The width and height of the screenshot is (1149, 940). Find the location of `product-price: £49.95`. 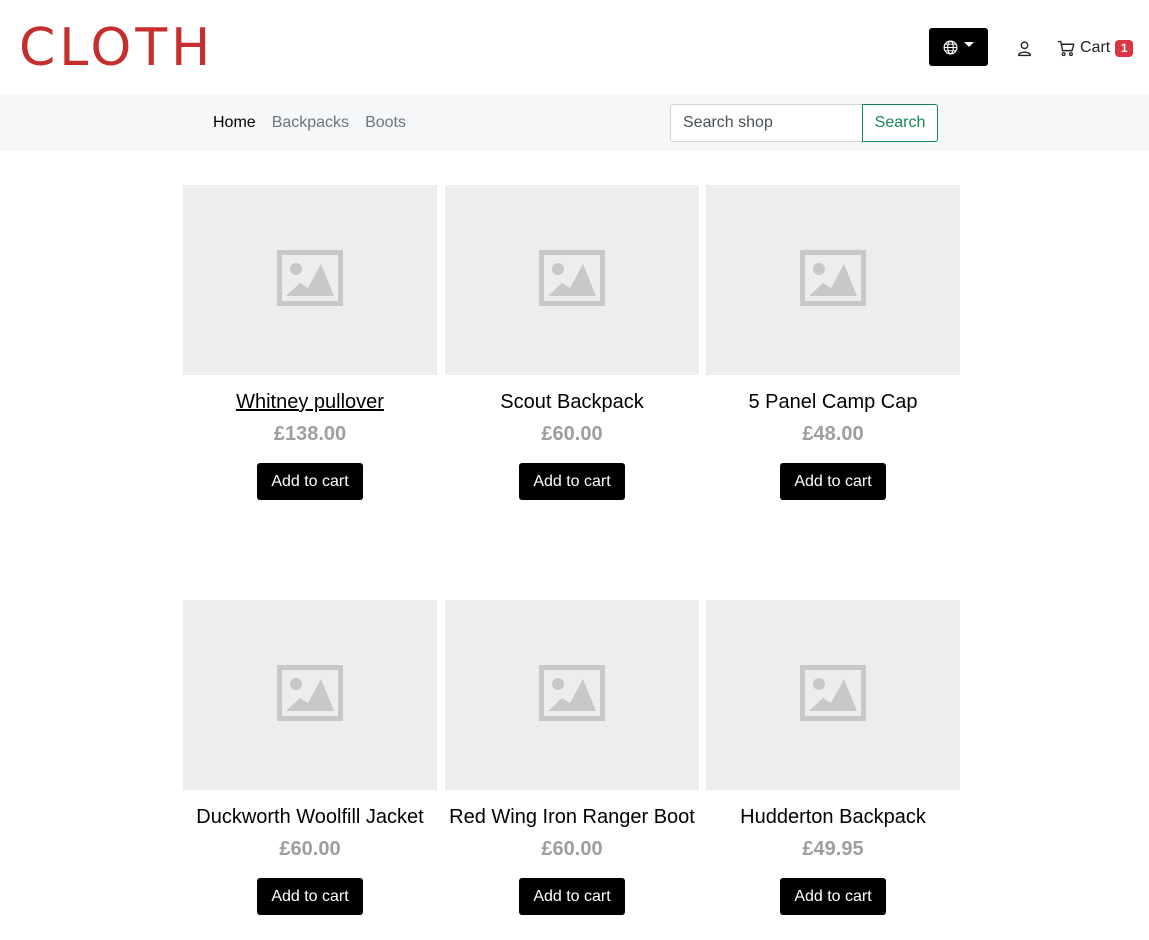

product-price: £49.95 is located at coordinates (833, 849).